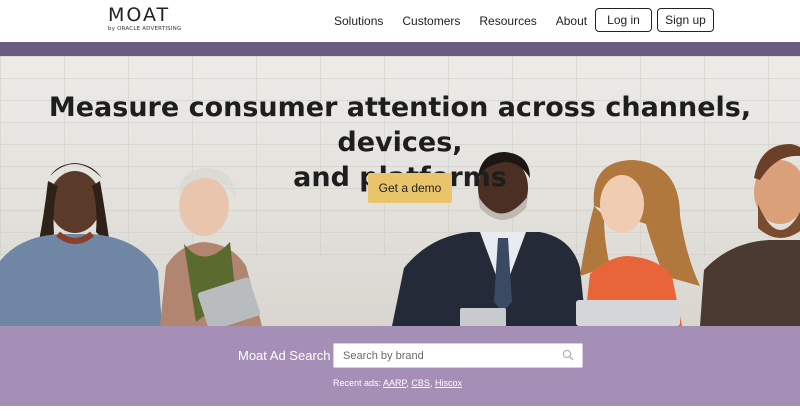 The image size is (800, 416). Describe the element at coordinates (507, 21) in the screenshot. I see `nav-resources: Resources` at that location.